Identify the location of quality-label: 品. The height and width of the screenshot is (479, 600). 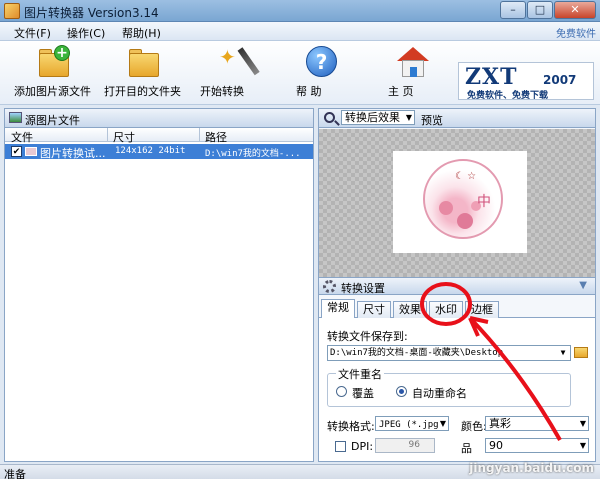
(466, 448).